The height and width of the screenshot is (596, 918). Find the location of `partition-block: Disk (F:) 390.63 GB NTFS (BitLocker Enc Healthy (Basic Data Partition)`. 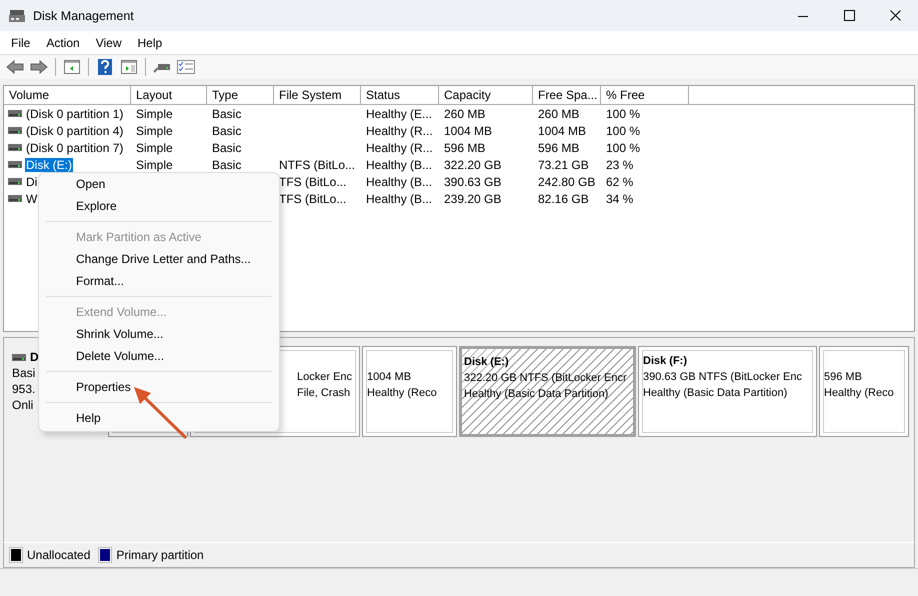

partition-block: Disk (F:) 390.63 GB NTFS (BitLocker Enc Healthy (Basic Data Partition) is located at coordinates (727, 391).